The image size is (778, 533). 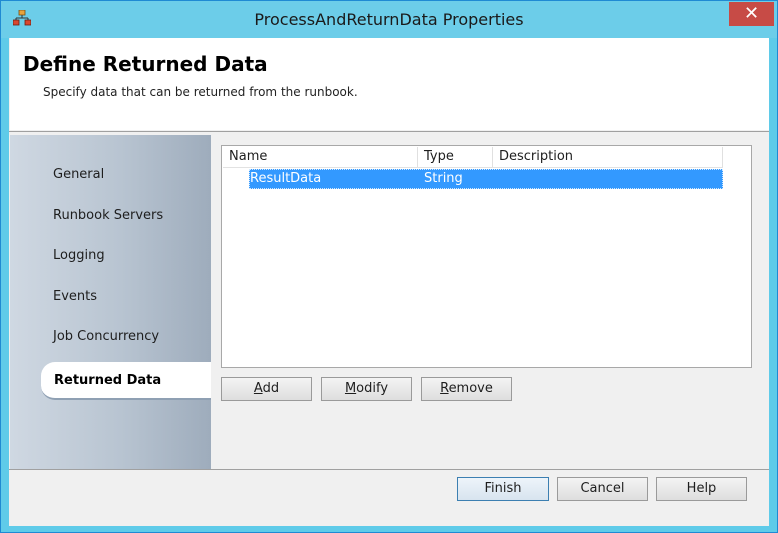 I want to click on table-row: ResultData String, so click(x=486, y=179).